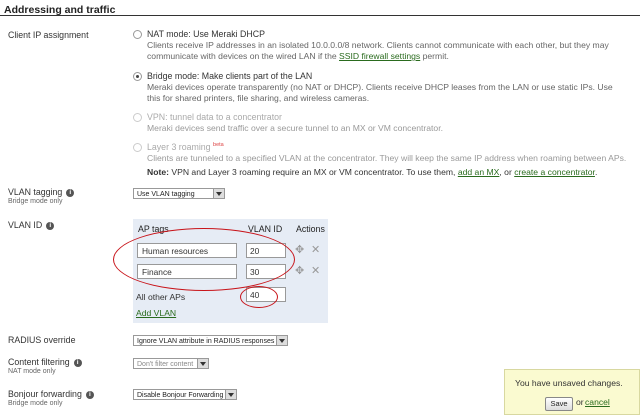 This screenshot has width=640, height=415. What do you see at coordinates (179, 193) in the screenshot?
I see `vlan-tagging-select: Use VLAN tagging` at bounding box center [179, 193].